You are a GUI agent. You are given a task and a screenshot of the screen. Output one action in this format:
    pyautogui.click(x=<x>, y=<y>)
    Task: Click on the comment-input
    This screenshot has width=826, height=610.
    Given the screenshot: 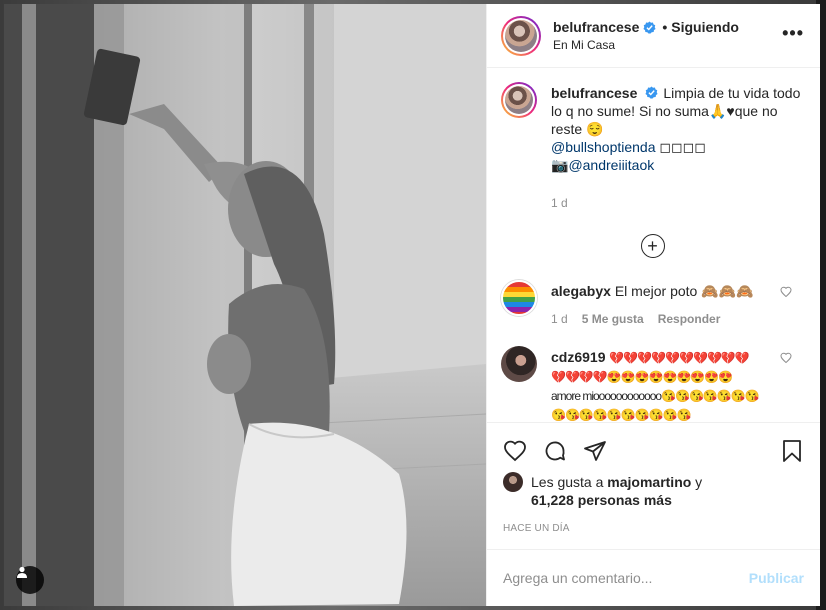 What is the action you would take?
    pyautogui.click(x=626, y=578)
    